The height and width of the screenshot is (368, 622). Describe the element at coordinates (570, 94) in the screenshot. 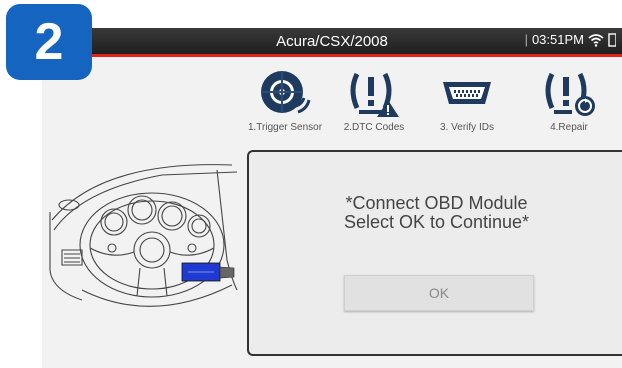

I see `tpms-repair-icon` at that location.